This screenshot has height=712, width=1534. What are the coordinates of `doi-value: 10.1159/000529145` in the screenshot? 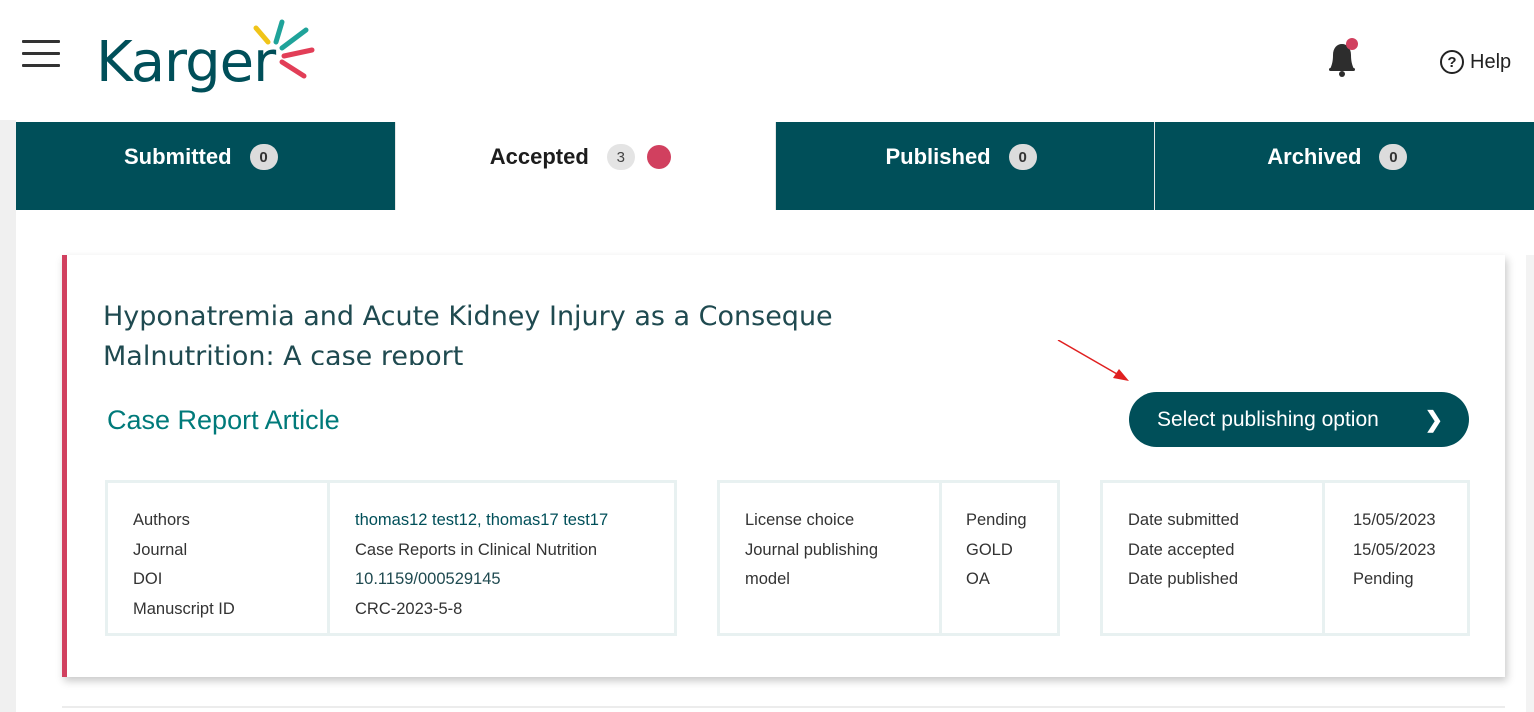 It's located at (428, 579).